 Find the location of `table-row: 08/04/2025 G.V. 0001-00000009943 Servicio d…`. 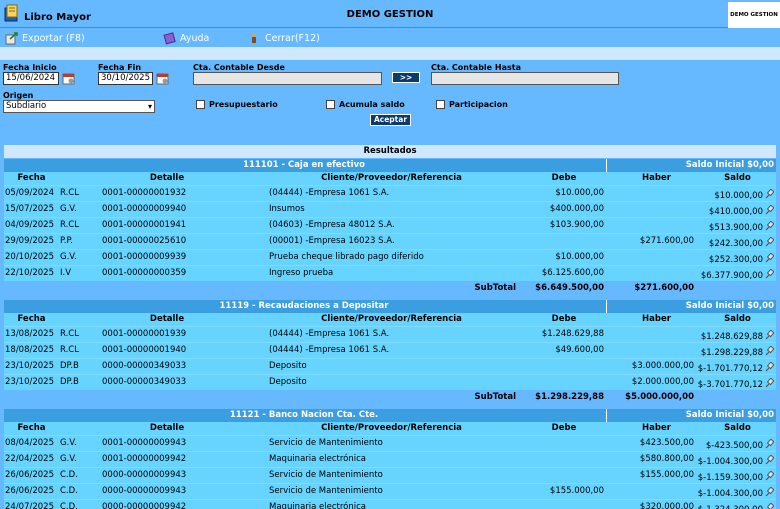

table-row: 08/04/2025 G.V. 0001-00000009943 Servicio d… is located at coordinates (390, 443).